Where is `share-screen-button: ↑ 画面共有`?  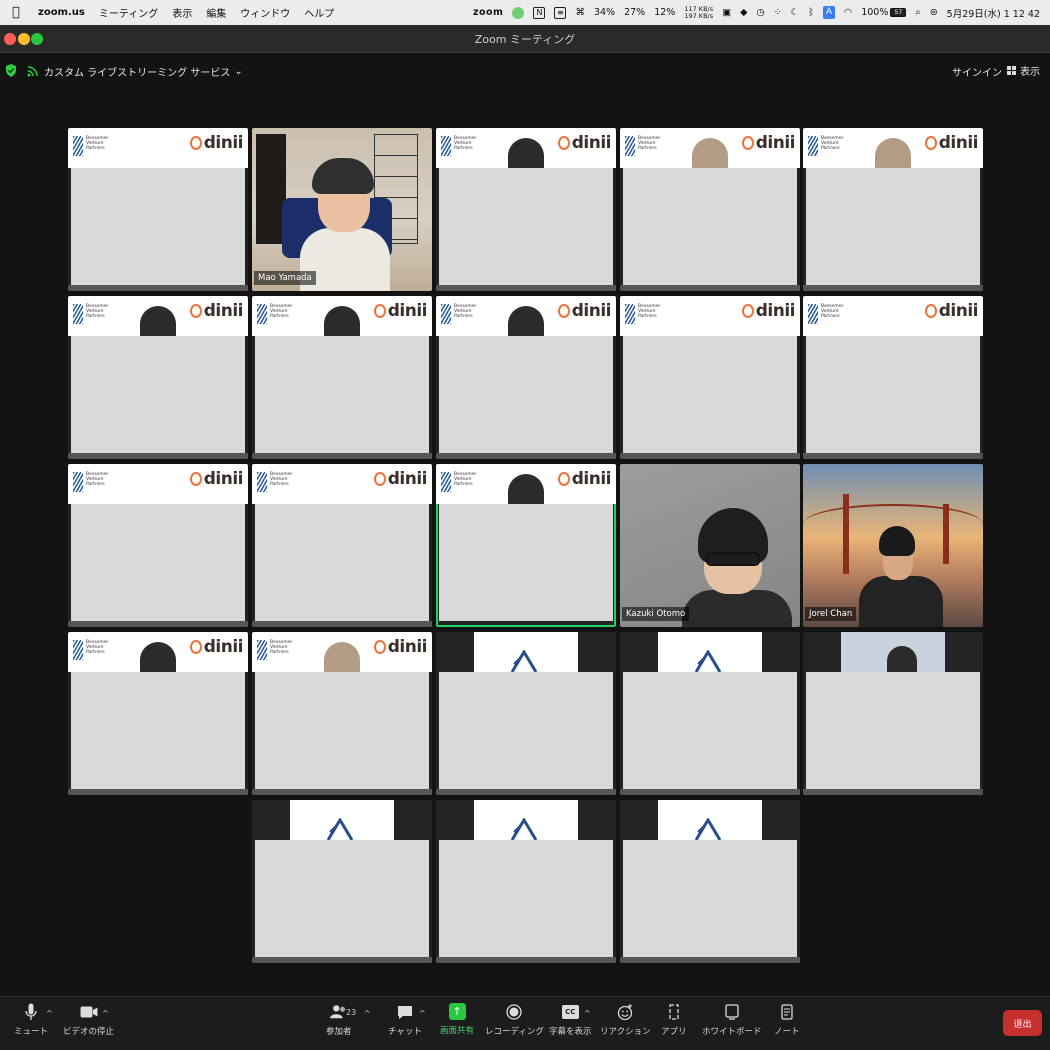 share-screen-button: ↑ 画面共有 is located at coordinates (457, 1019).